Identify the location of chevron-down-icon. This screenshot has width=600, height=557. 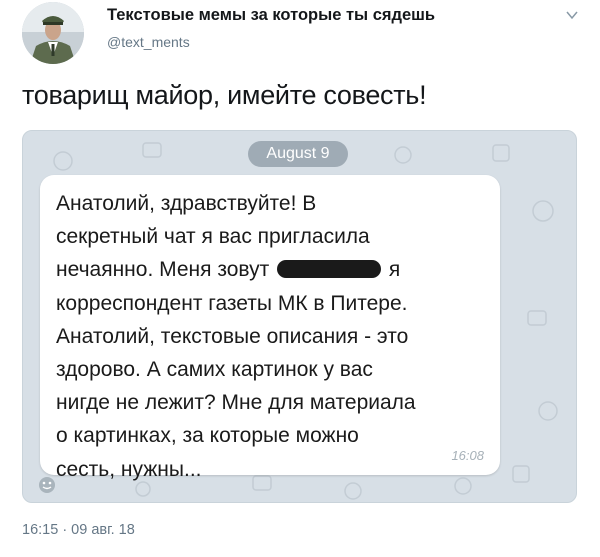
(572, 15).